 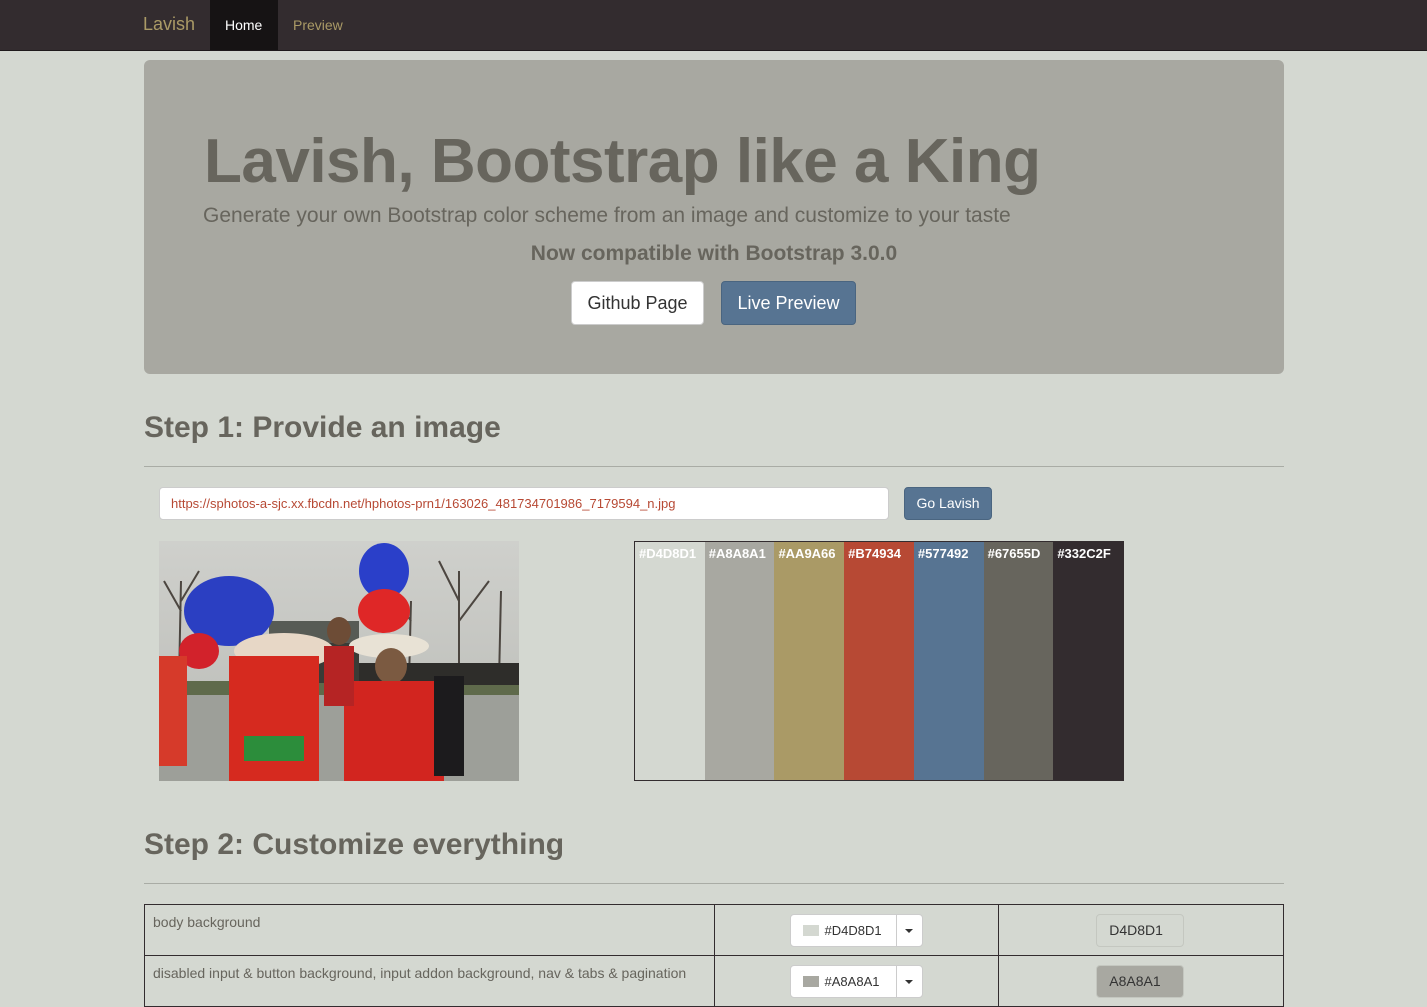 I want to click on compat-note: Now compatible with Bootstrap 3.0.0, so click(x=714, y=253).